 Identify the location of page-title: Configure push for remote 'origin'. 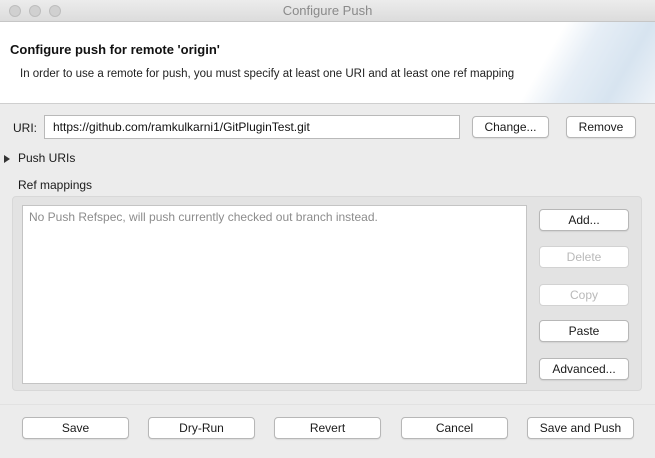
(115, 49).